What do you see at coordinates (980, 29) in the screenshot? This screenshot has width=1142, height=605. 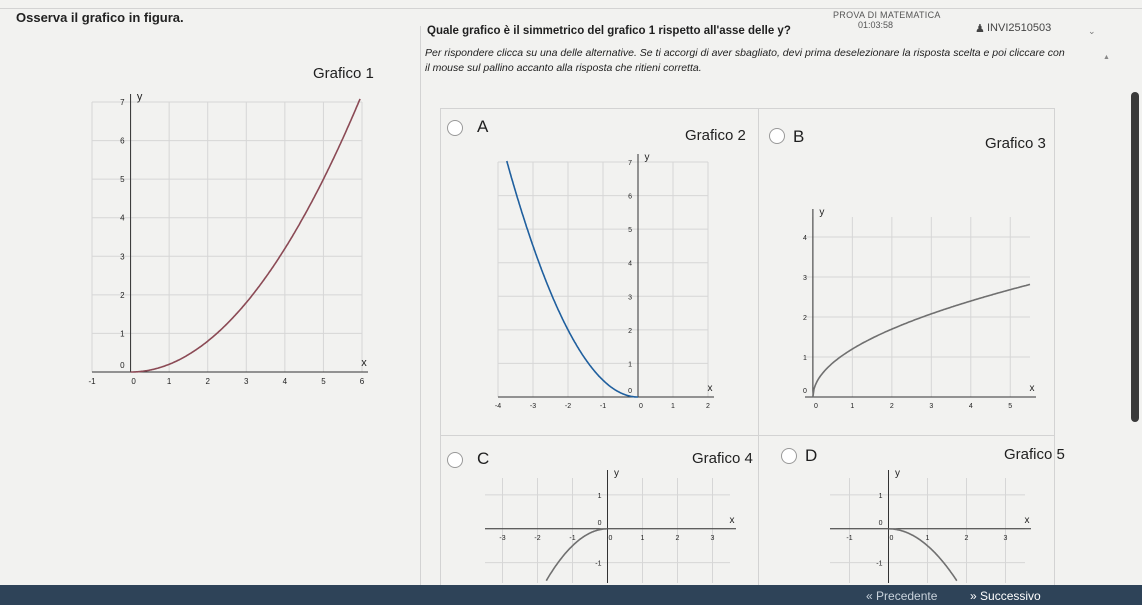 I see `user-icon: ♟` at bounding box center [980, 29].